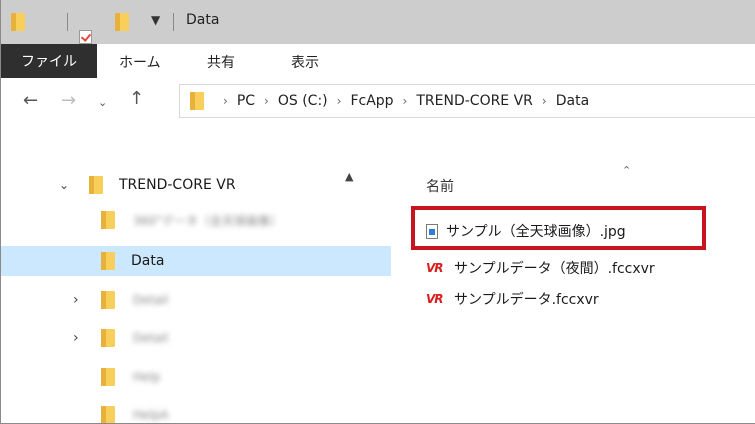 Image resolution: width=755 pixels, height=424 pixels. Describe the element at coordinates (207, 220) in the screenshot. I see `tree-item-label: 360°データ（全天球画像）` at that location.